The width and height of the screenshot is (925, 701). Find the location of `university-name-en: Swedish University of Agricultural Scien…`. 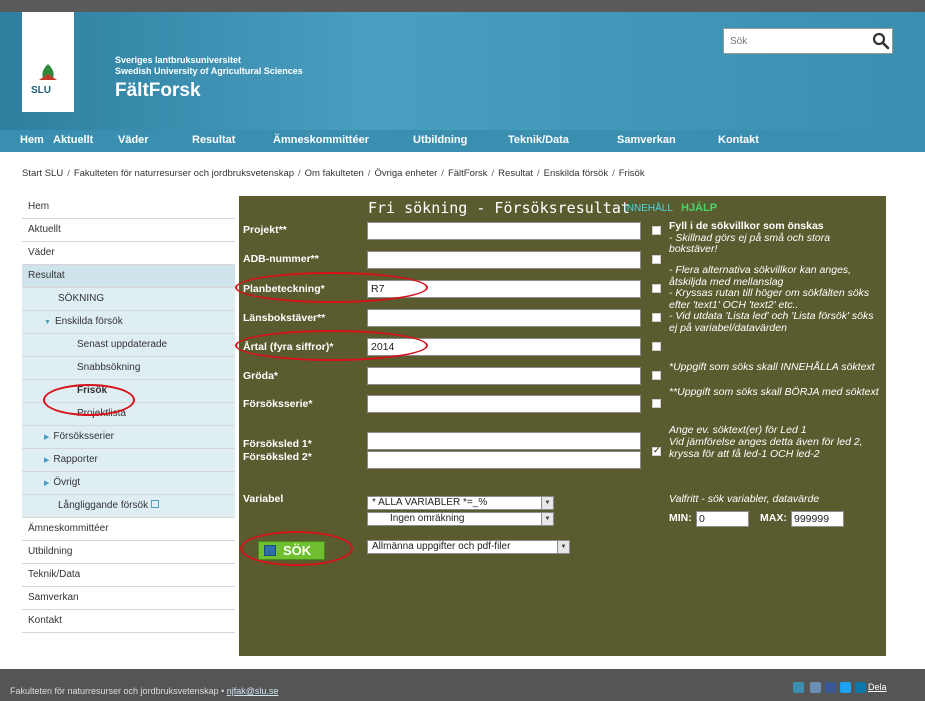

university-name-en: Swedish University of Agricultural Scien… is located at coordinates (209, 71).